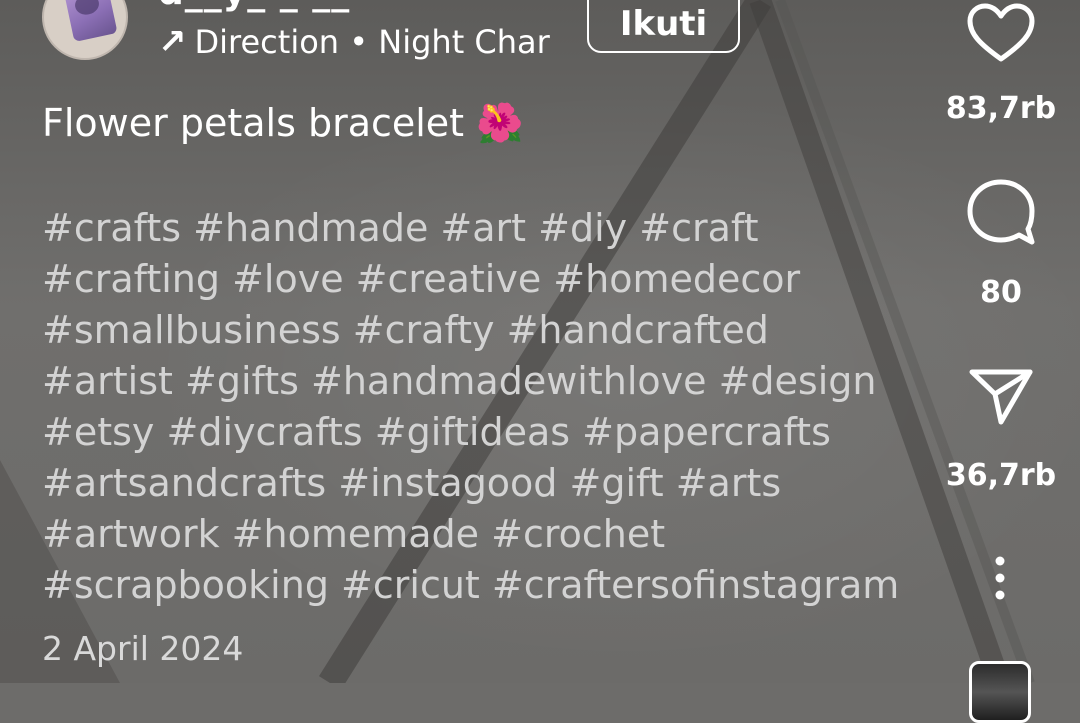 This screenshot has width=1080, height=723. I want to click on audio-thumbnail, so click(1000, 692).